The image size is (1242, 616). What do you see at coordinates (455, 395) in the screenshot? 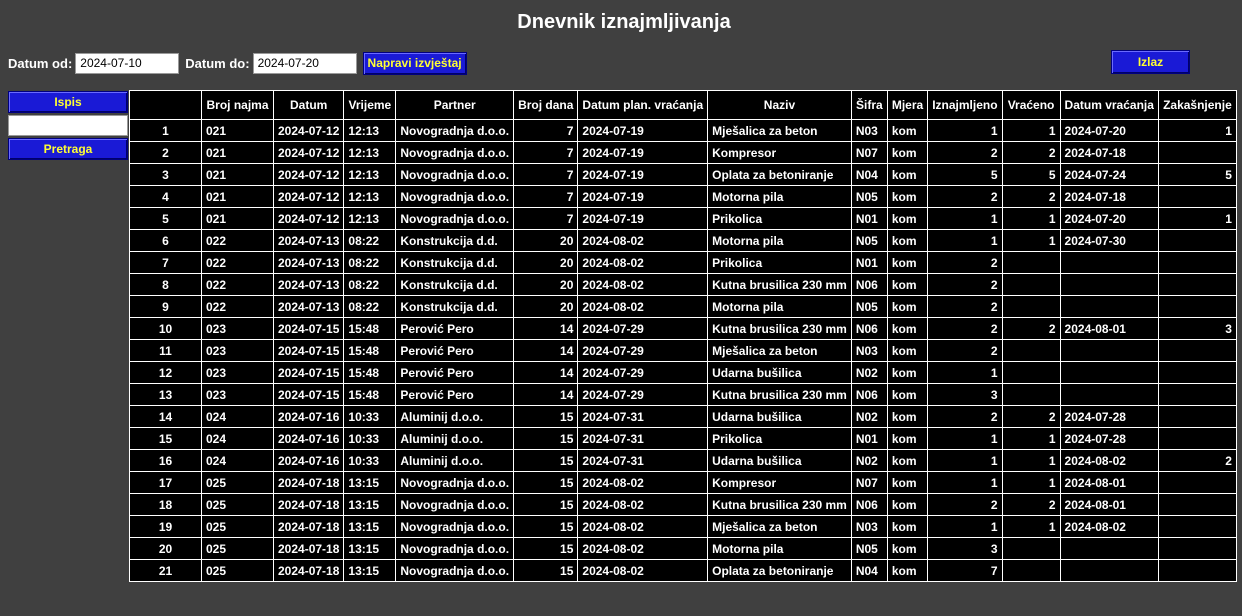
I see `cell-partner: Perović Pero` at bounding box center [455, 395].